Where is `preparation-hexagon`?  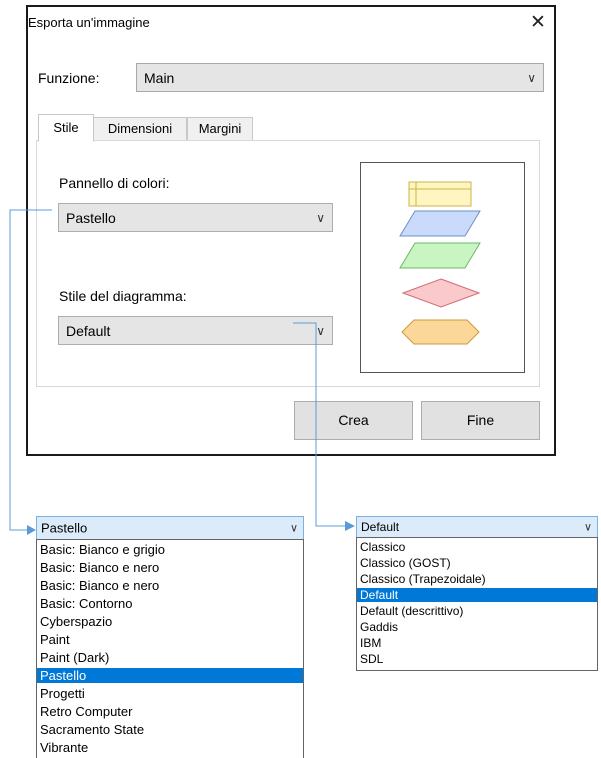
preparation-hexagon is located at coordinates (440, 332).